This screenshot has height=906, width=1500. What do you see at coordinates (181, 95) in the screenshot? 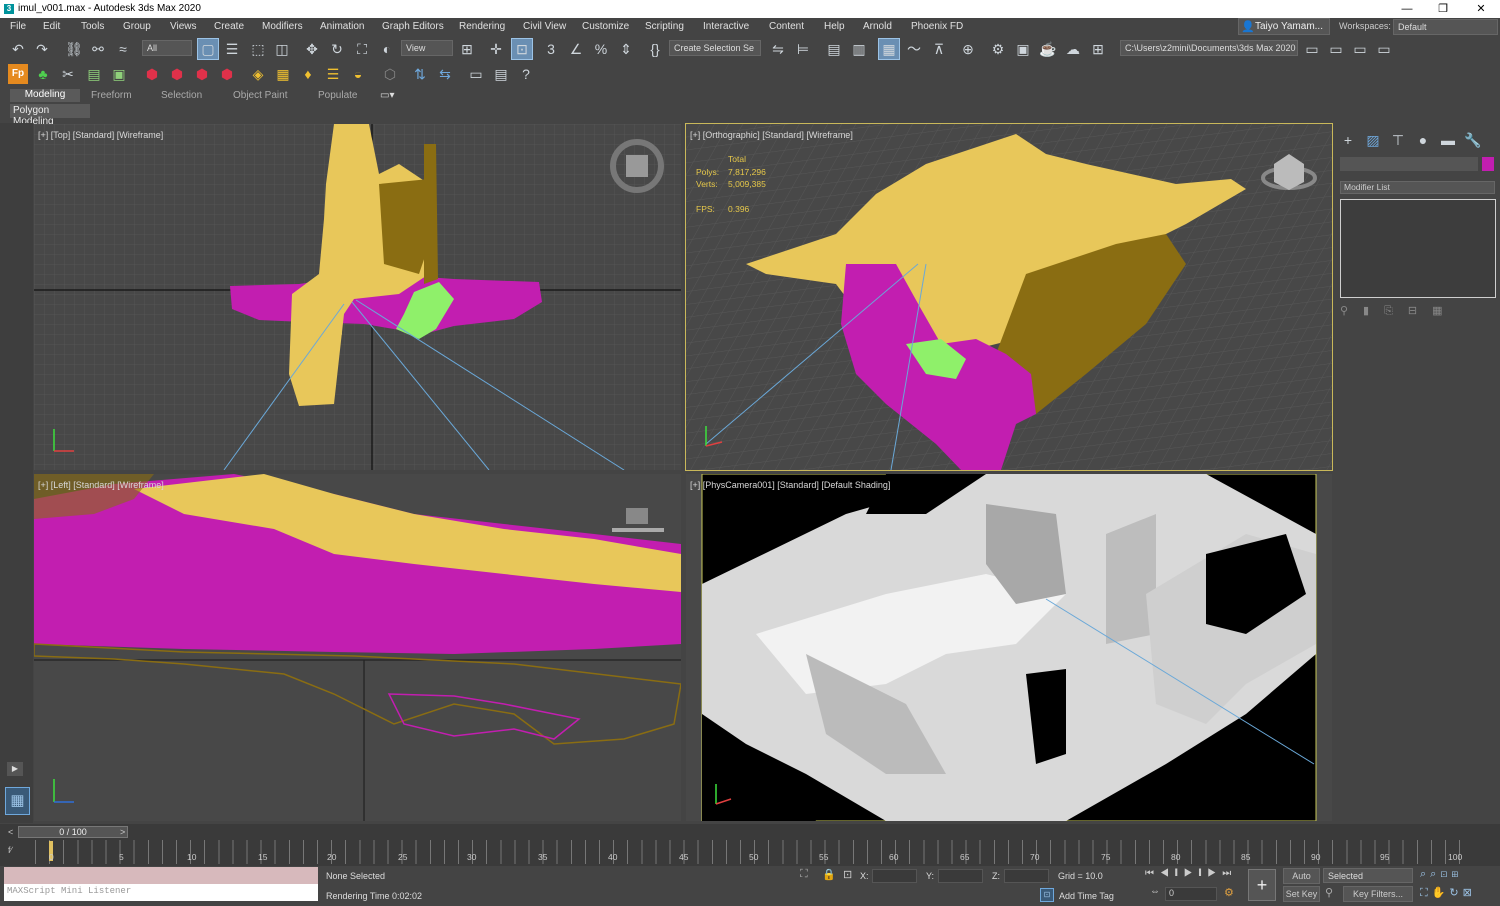
I see `ribbon-tab-selection: Selection` at bounding box center [181, 95].